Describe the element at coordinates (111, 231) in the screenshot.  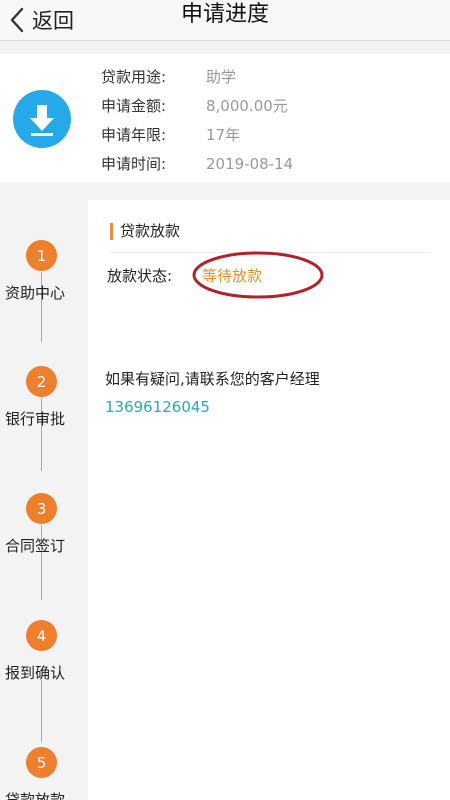
I see `section-accent-bar` at that location.